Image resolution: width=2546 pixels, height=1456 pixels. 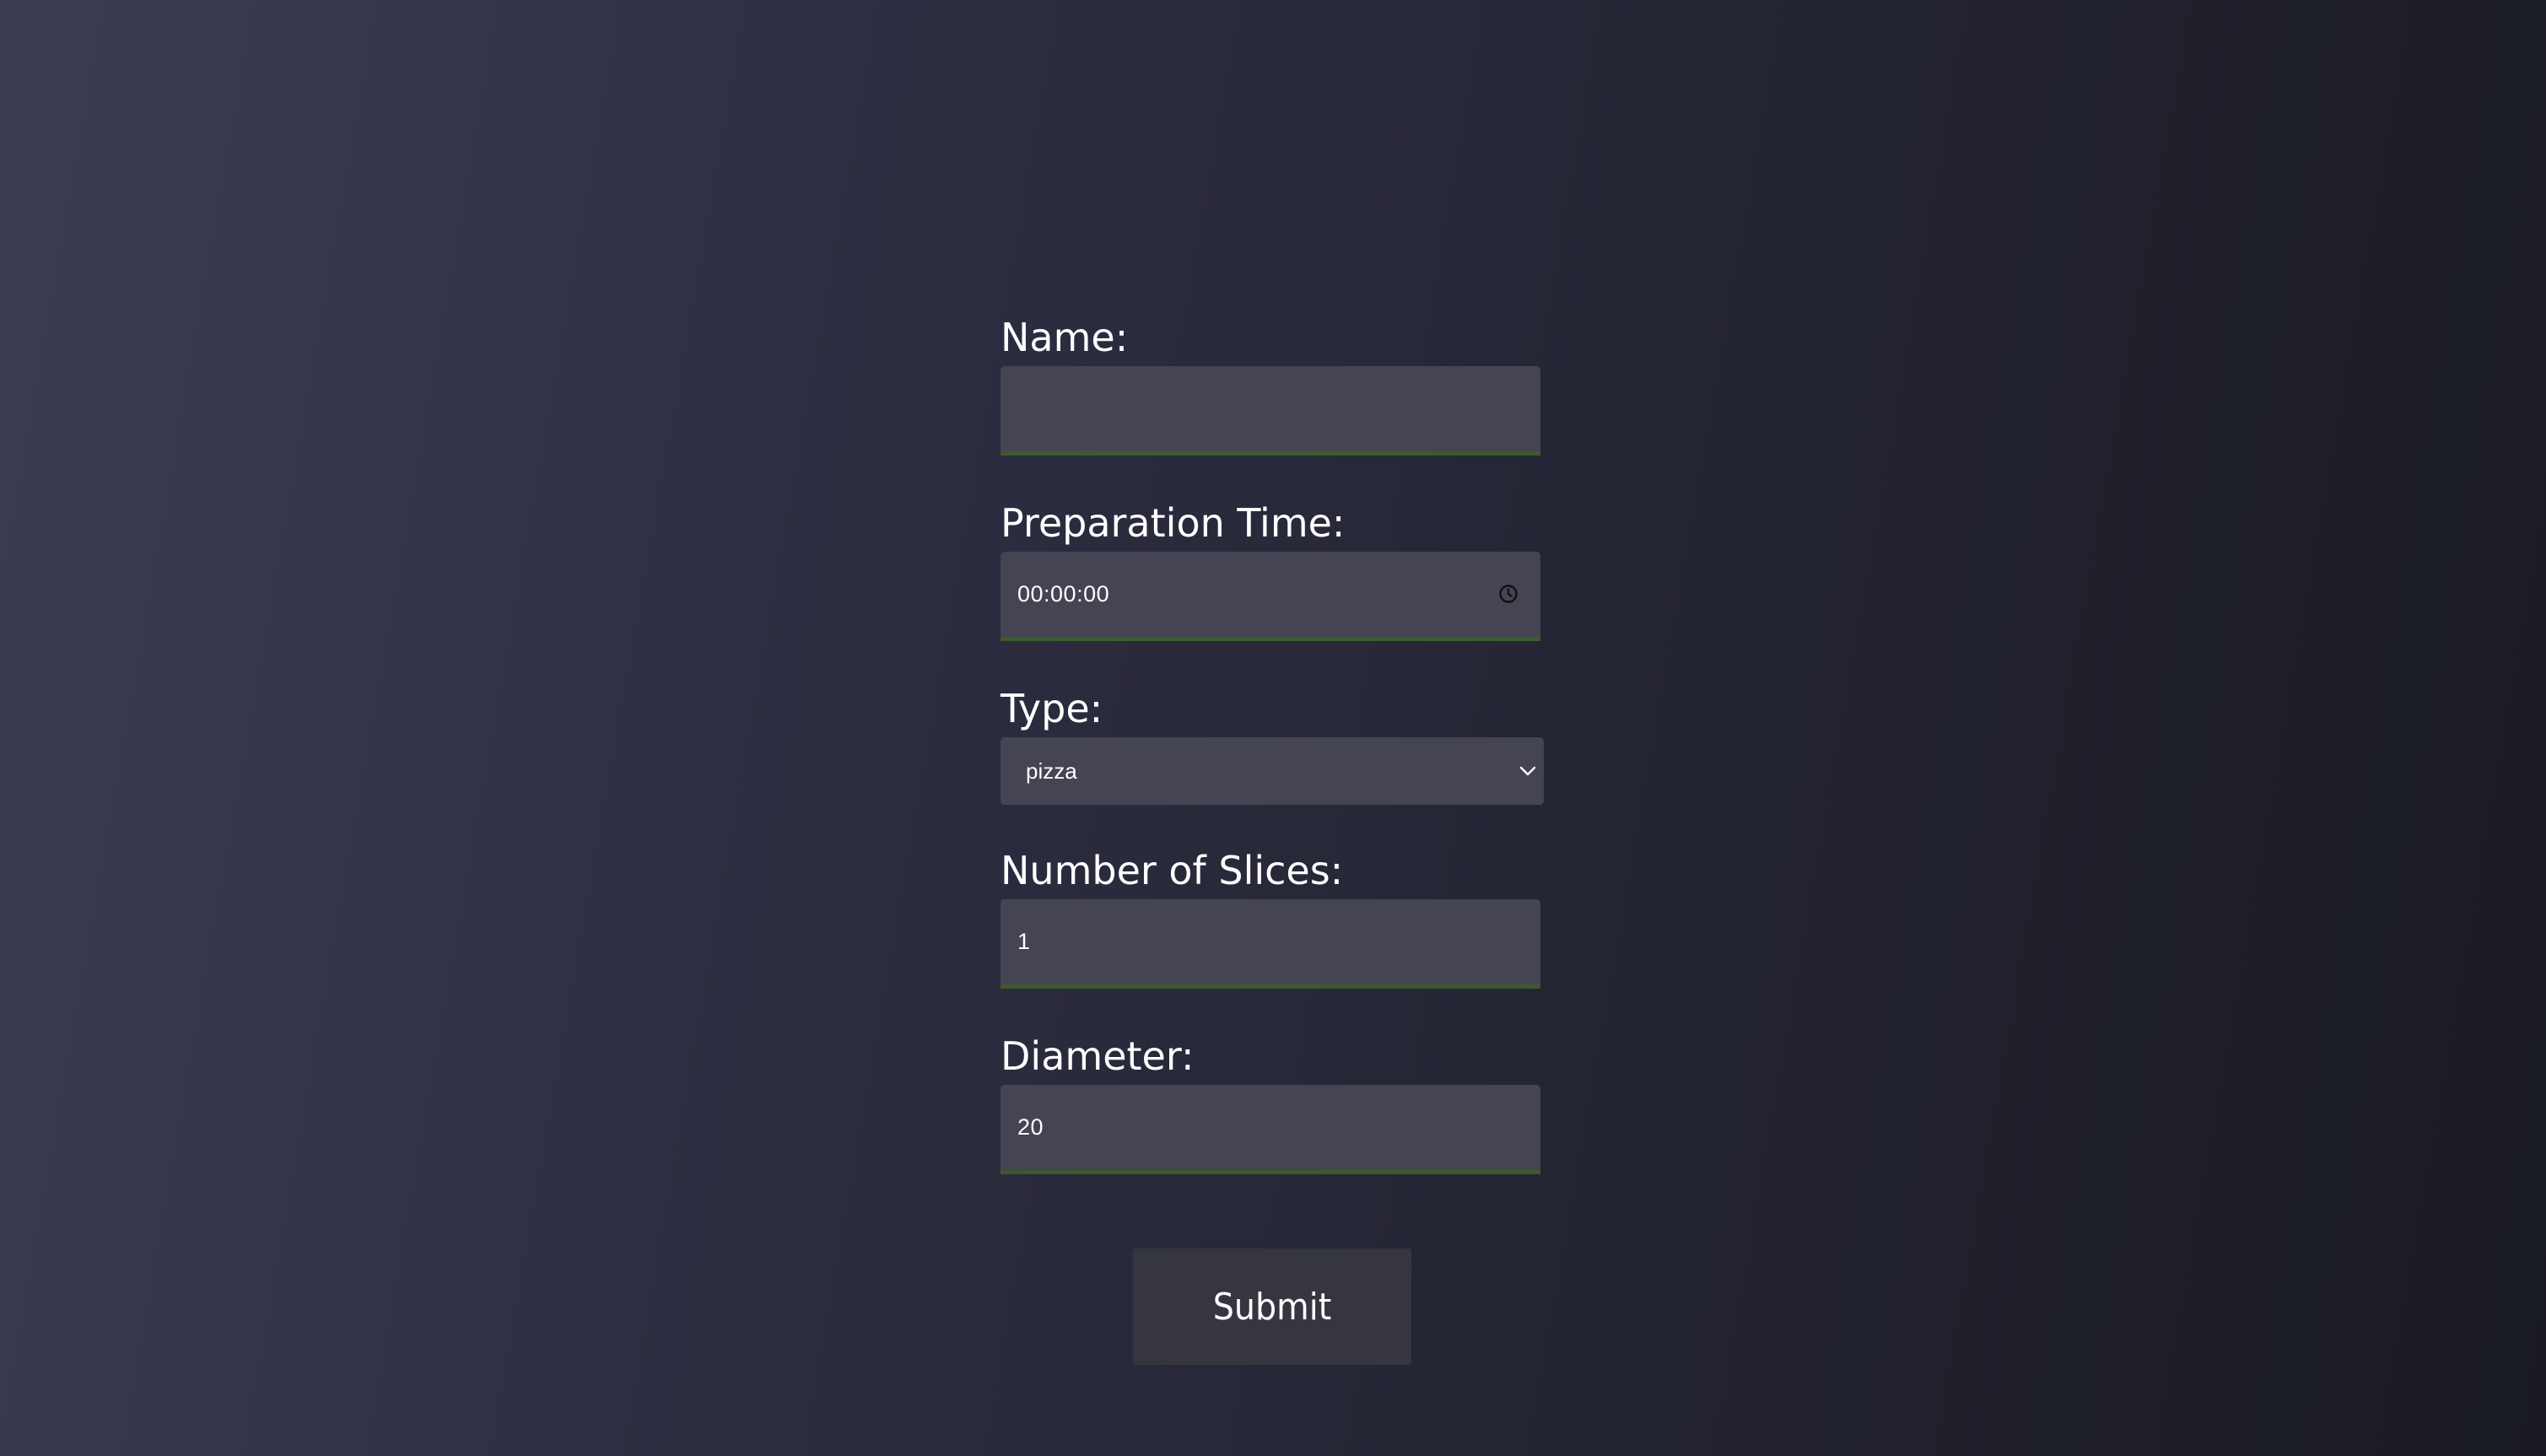 I want to click on type-select: pizza, so click(x=1272, y=771).